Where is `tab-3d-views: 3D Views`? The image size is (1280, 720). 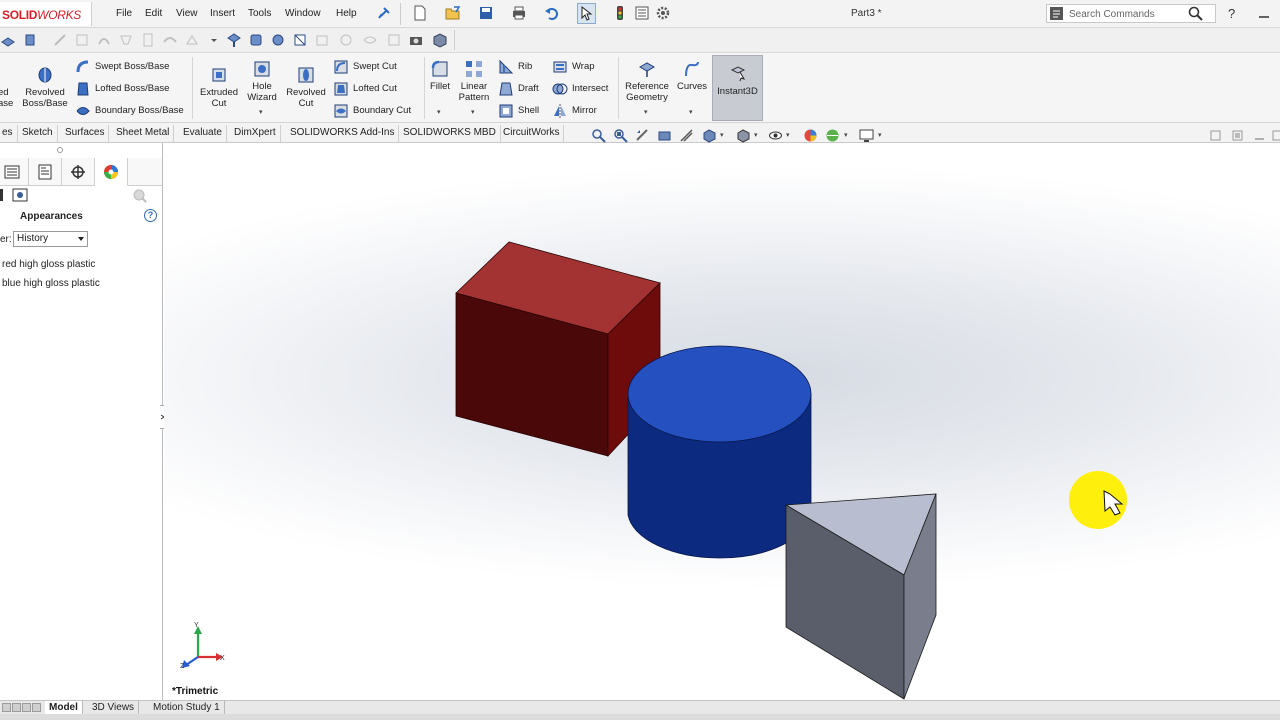
tab-3d-views: 3D Views is located at coordinates (114, 708).